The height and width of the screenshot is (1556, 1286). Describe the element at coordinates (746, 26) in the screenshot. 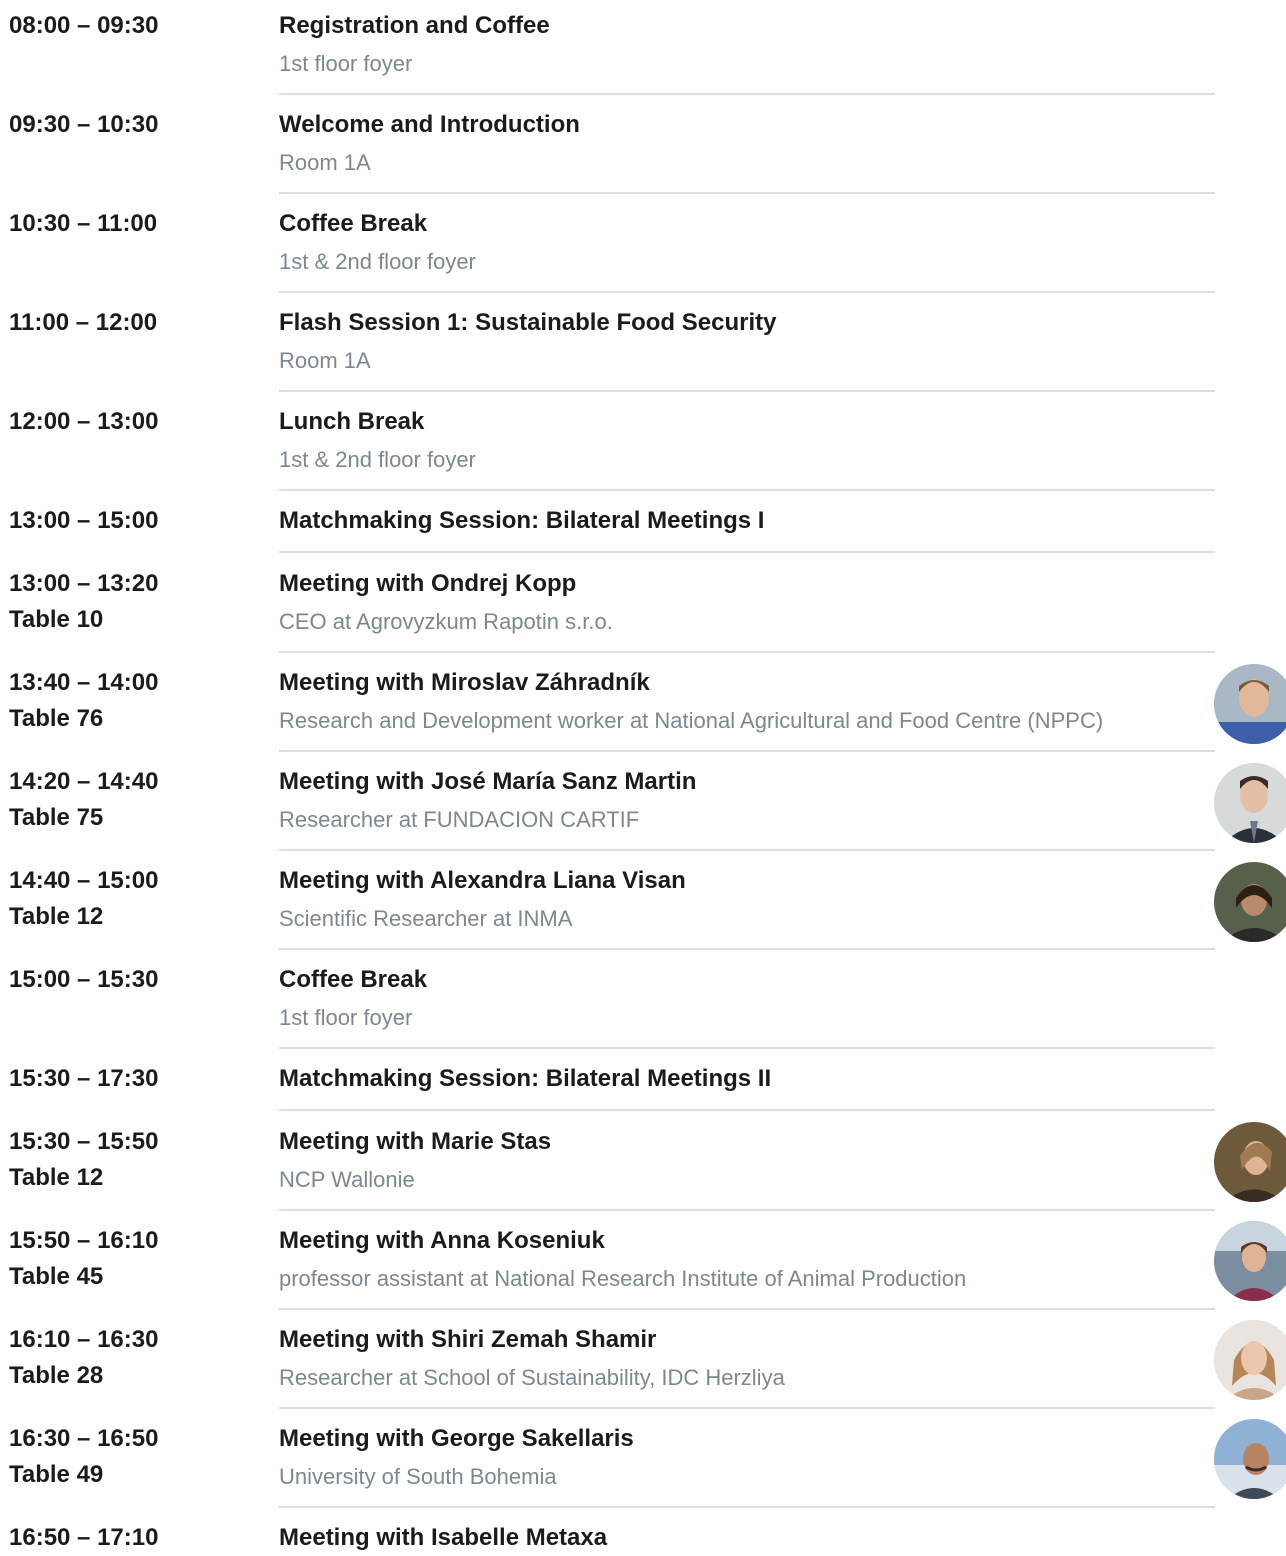

I see `session-title: Registration and Coffee` at that location.